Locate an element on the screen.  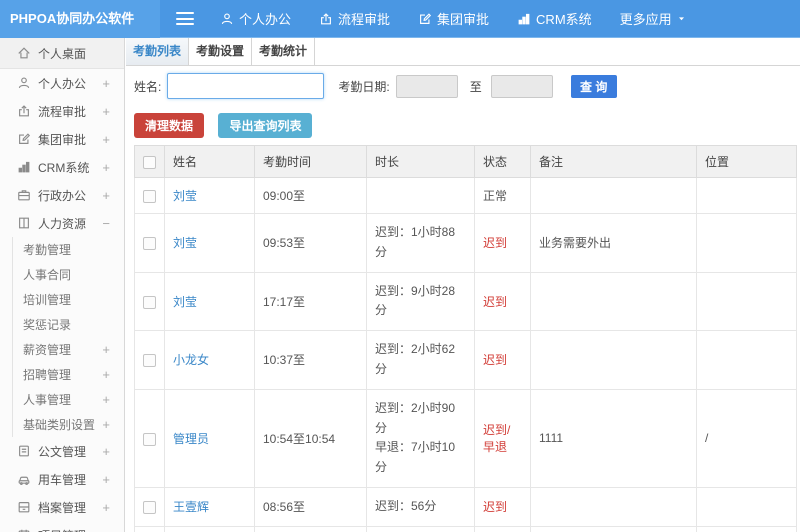
duration-line: 早退：7小时10分 is located at coordinates (415, 457).